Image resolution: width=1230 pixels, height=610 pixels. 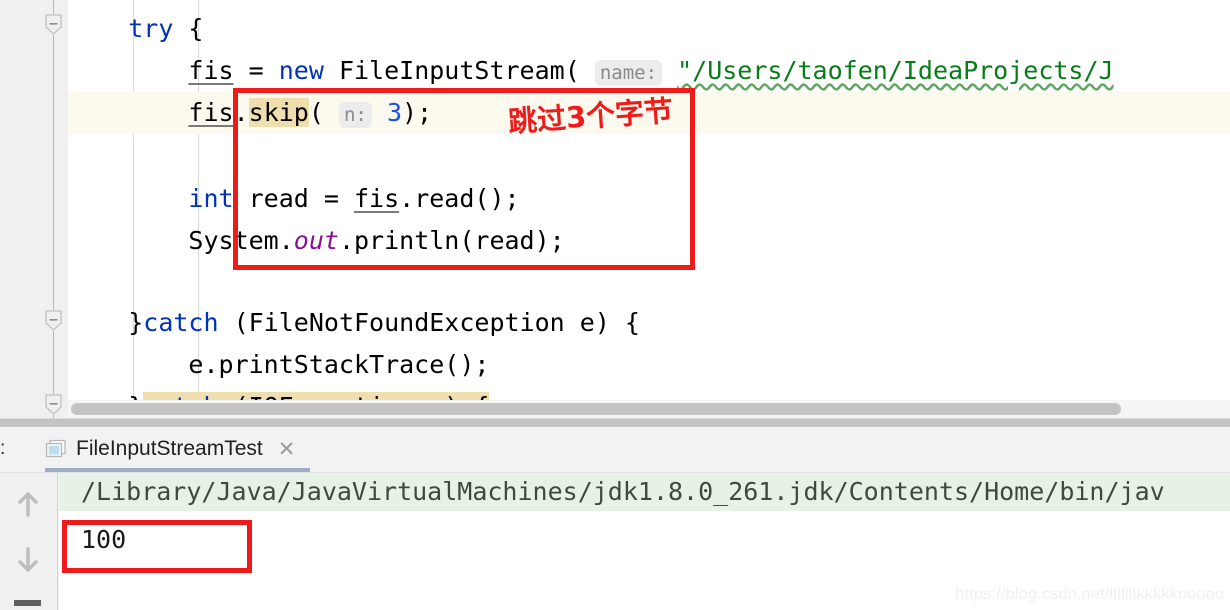 What do you see at coordinates (256, 70) in the screenshot?
I see `code-token: =` at bounding box center [256, 70].